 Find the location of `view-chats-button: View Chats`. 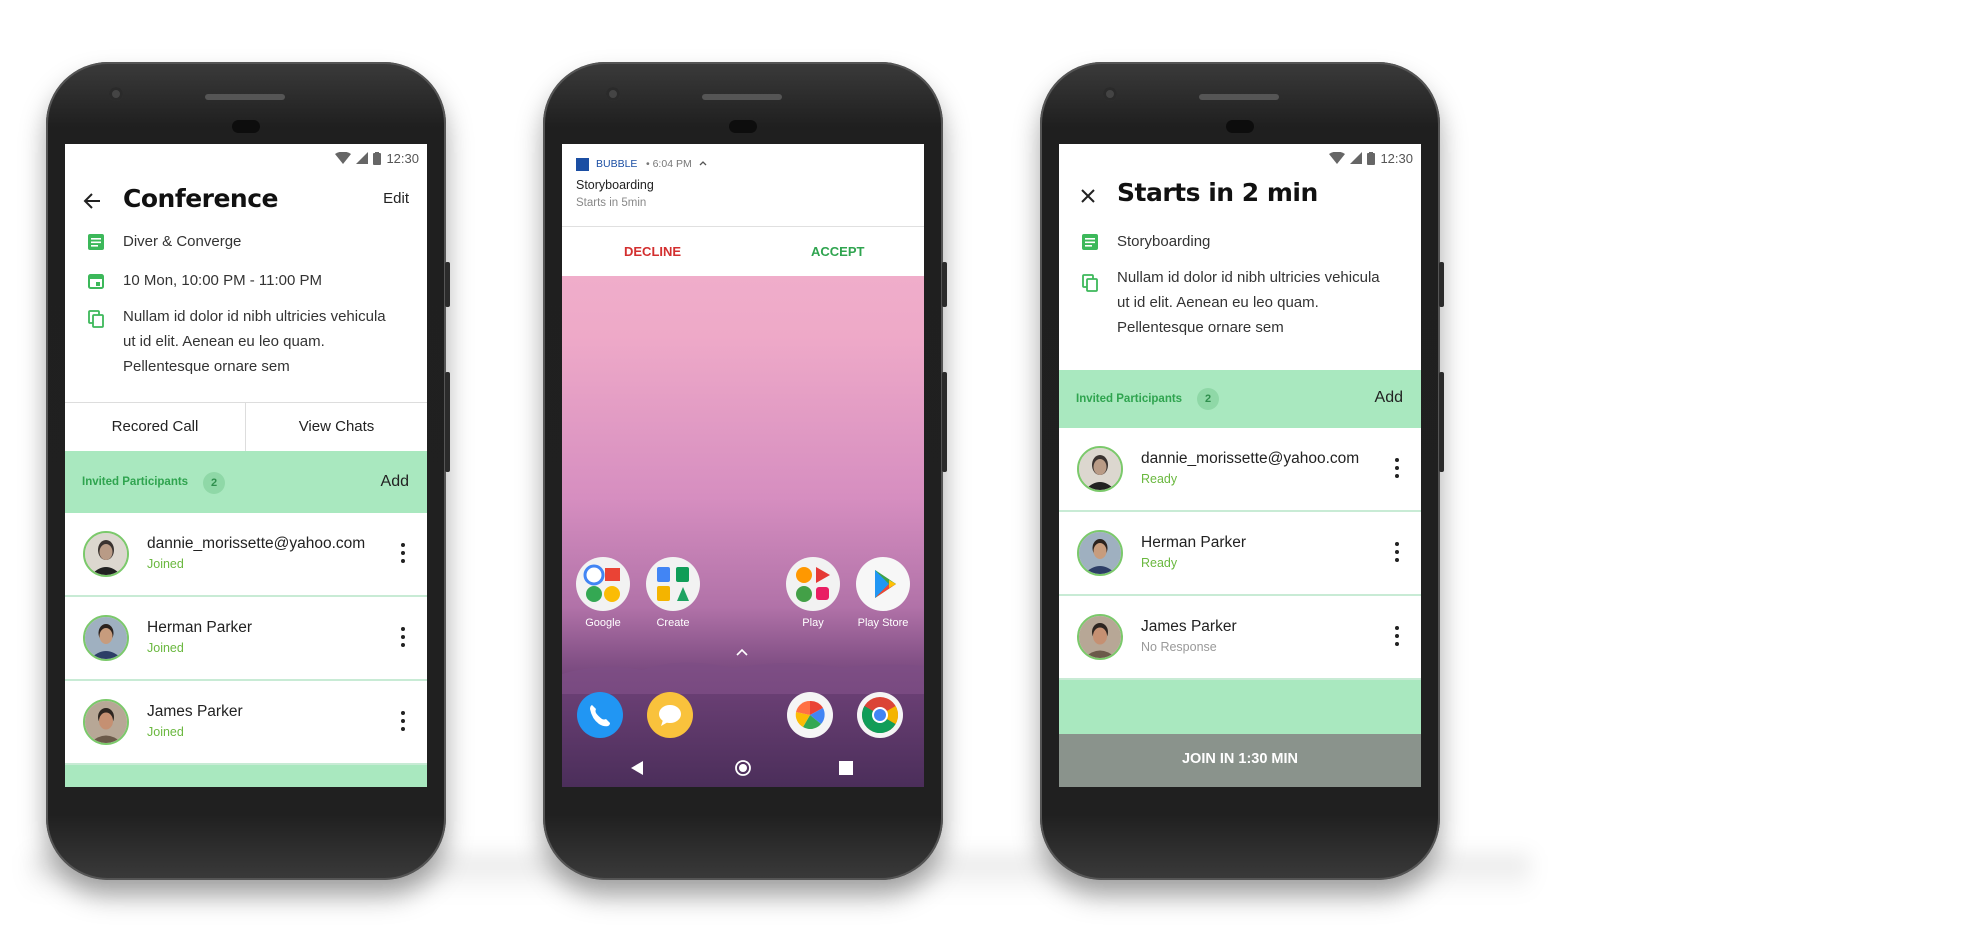

view-chats-button: View Chats is located at coordinates (336, 427).